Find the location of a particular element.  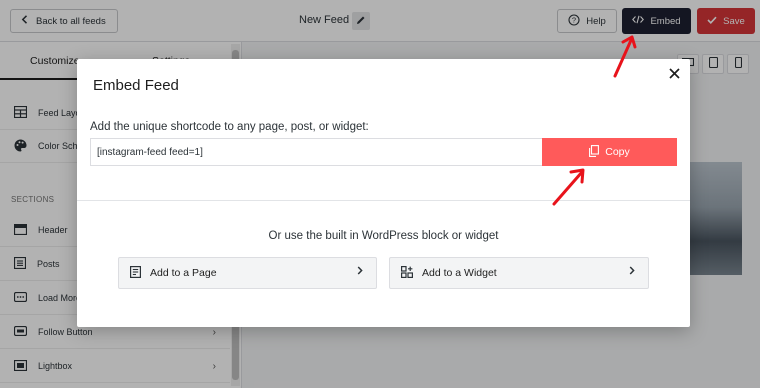

add-to-page-button: Add to a Page is located at coordinates (247, 273).